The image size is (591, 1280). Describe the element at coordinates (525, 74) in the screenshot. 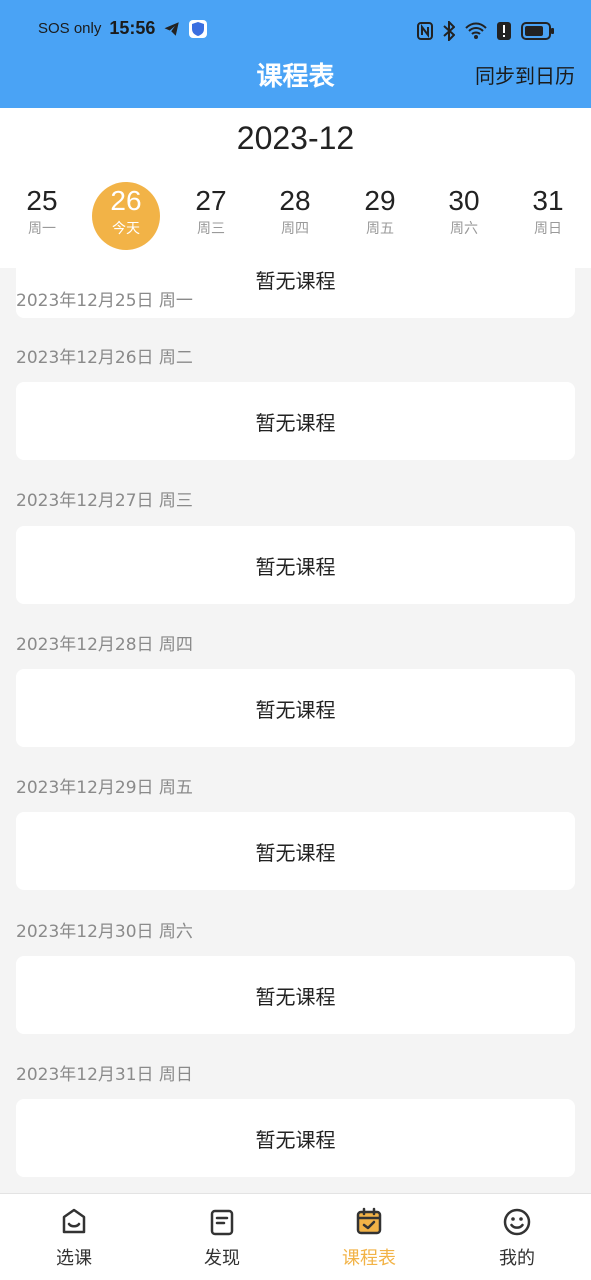

I see `sync-calendar-button: 同步到日历` at that location.